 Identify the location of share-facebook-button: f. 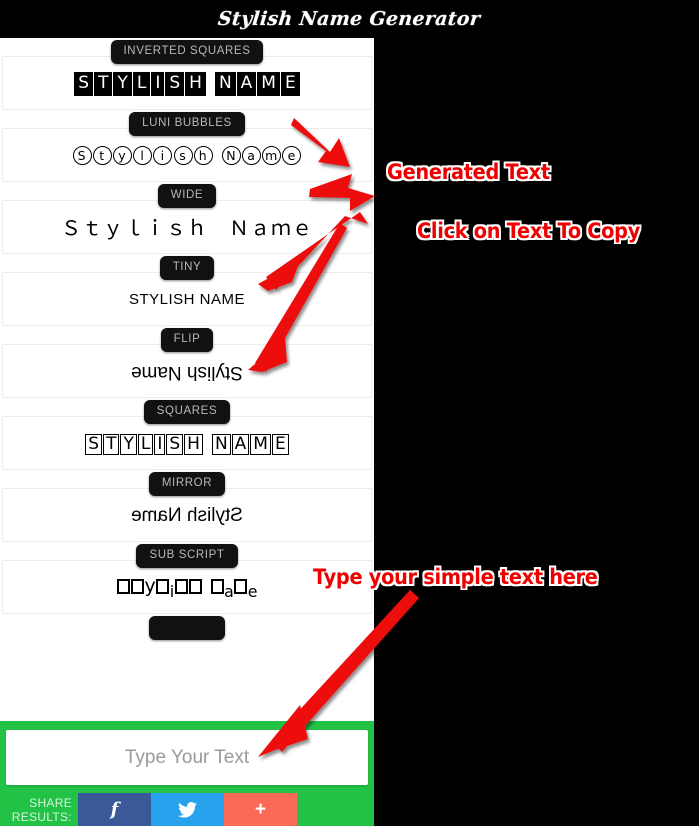
(114, 809).